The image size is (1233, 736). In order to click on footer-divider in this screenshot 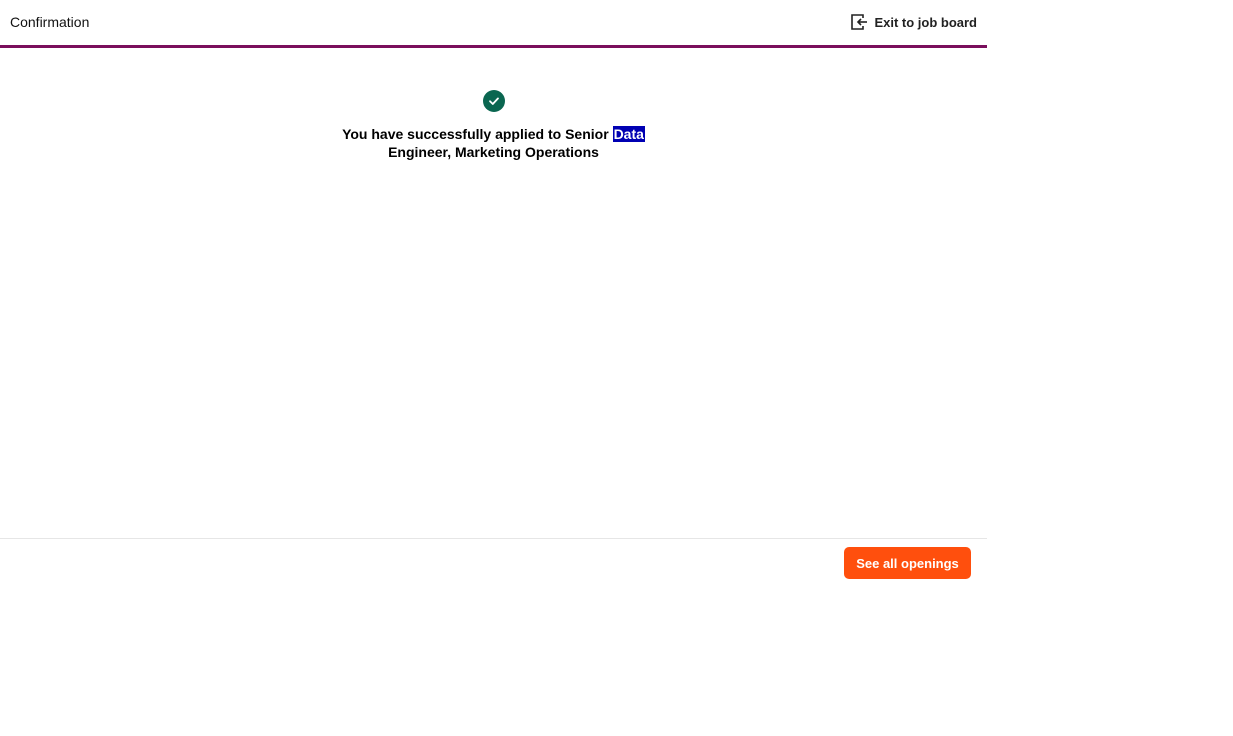, I will do `click(493, 538)`.